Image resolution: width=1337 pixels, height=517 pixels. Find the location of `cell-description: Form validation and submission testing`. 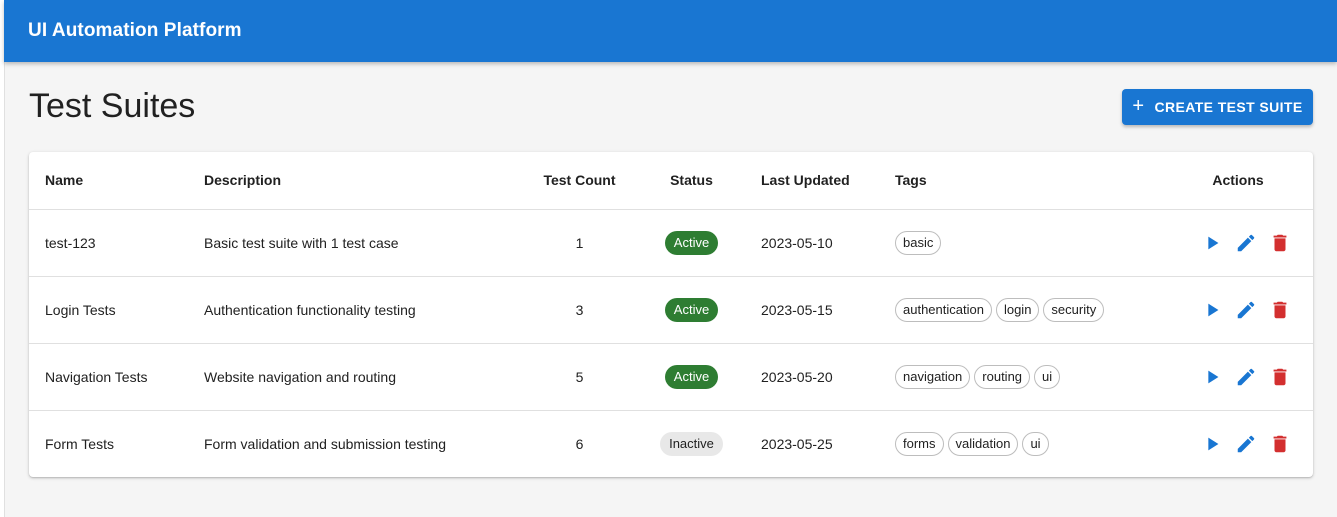

cell-description: Form validation and submission testing is located at coordinates (325, 443).